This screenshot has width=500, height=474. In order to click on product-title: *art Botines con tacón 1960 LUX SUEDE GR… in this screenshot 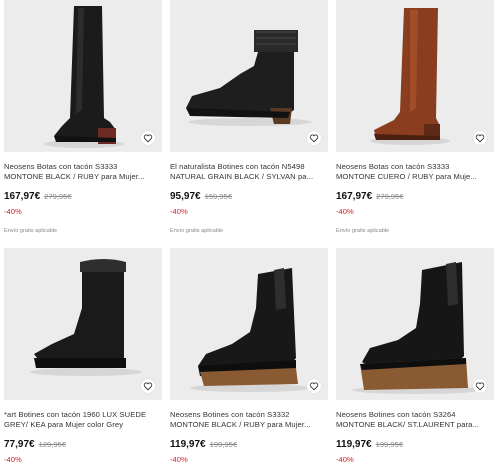, I will do `click(83, 420)`.